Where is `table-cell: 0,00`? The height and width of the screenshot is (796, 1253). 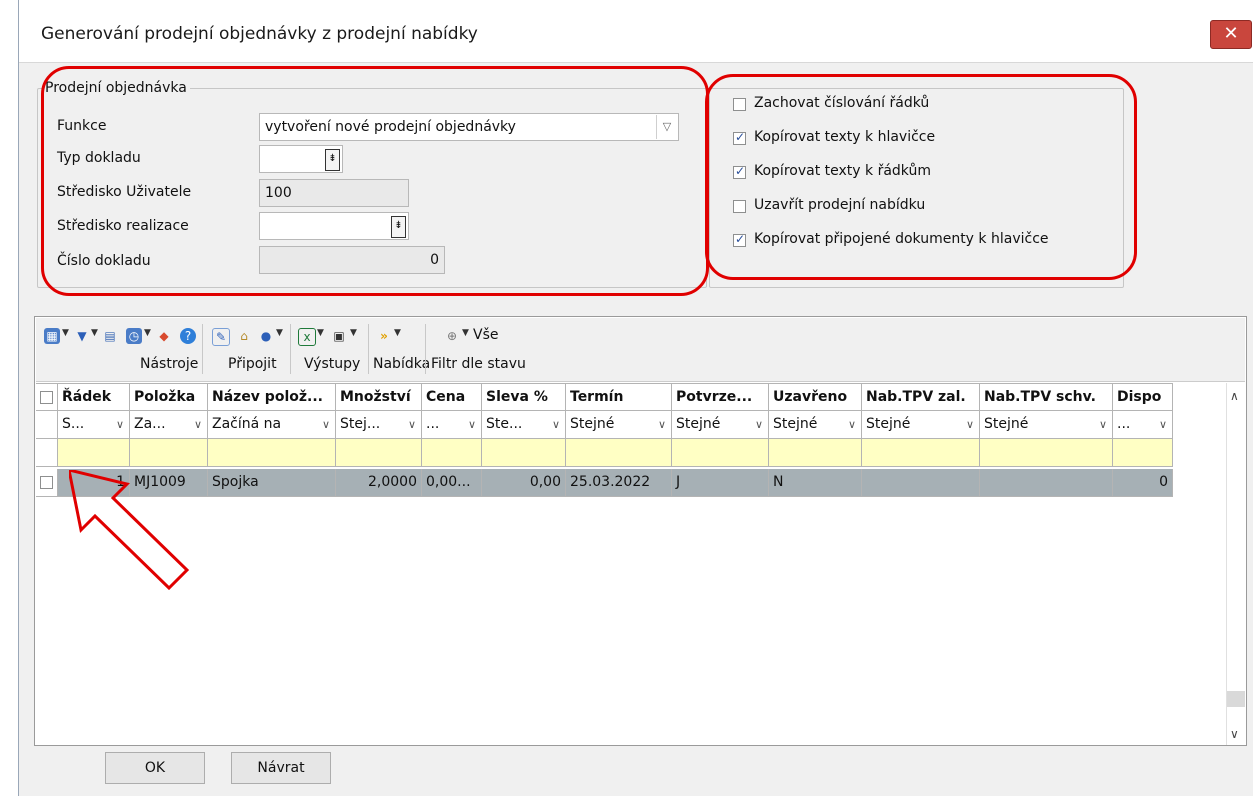 table-cell: 0,00 is located at coordinates (524, 483).